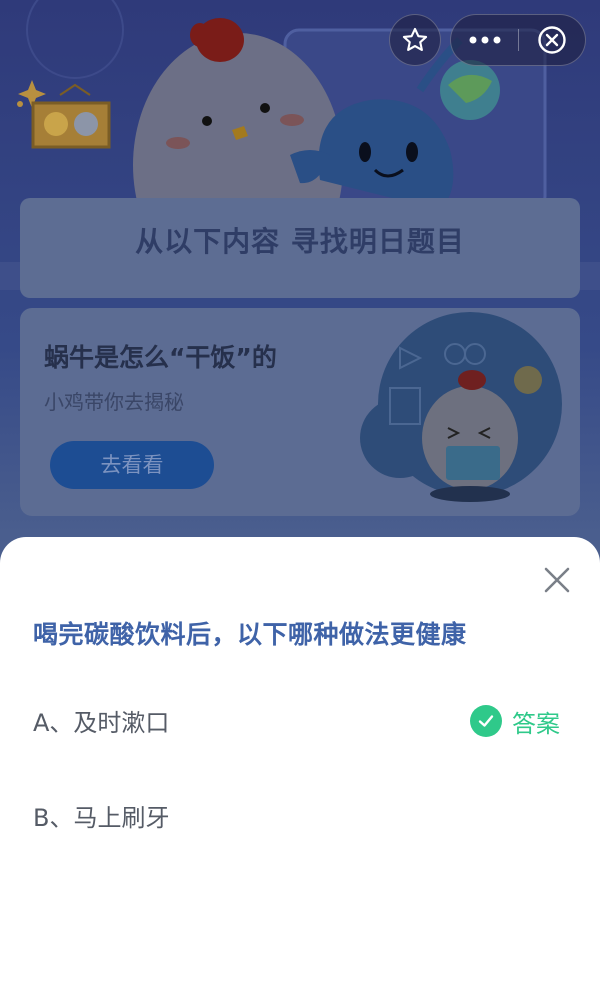 The image size is (600, 989). What do you see at coordinates (300, 816) in the screenshot?
I see `option-b: B、马上刷牙` at bounding box center [300, 816].